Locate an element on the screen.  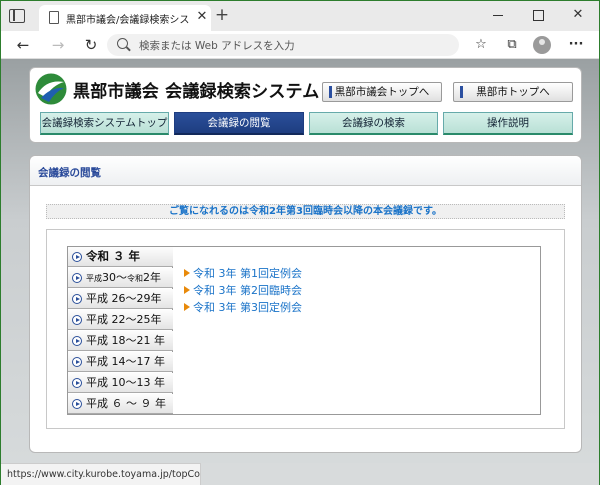
tab-search-system-top: 会議録検索システムトップ is located at coordinates (104, 123).